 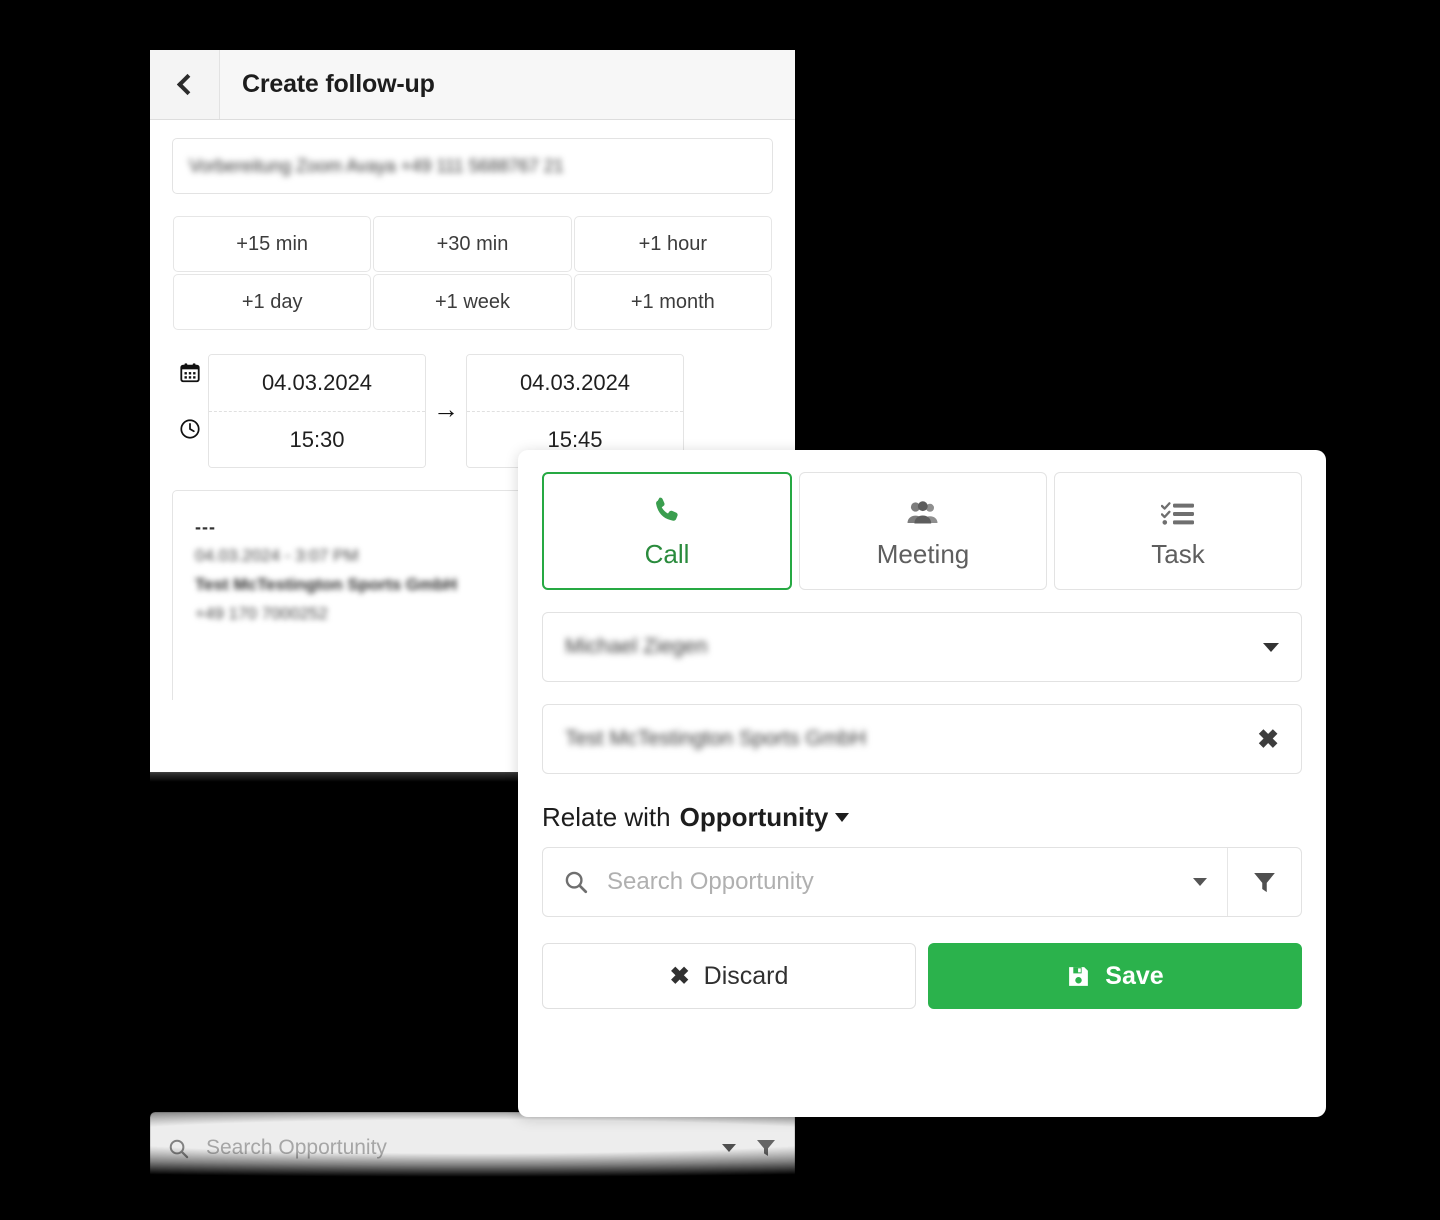 What do you see at coordinates (472, 85) in the screenshot?
I see `panel-header: Create follow-up` at bounding box center [472, 85].